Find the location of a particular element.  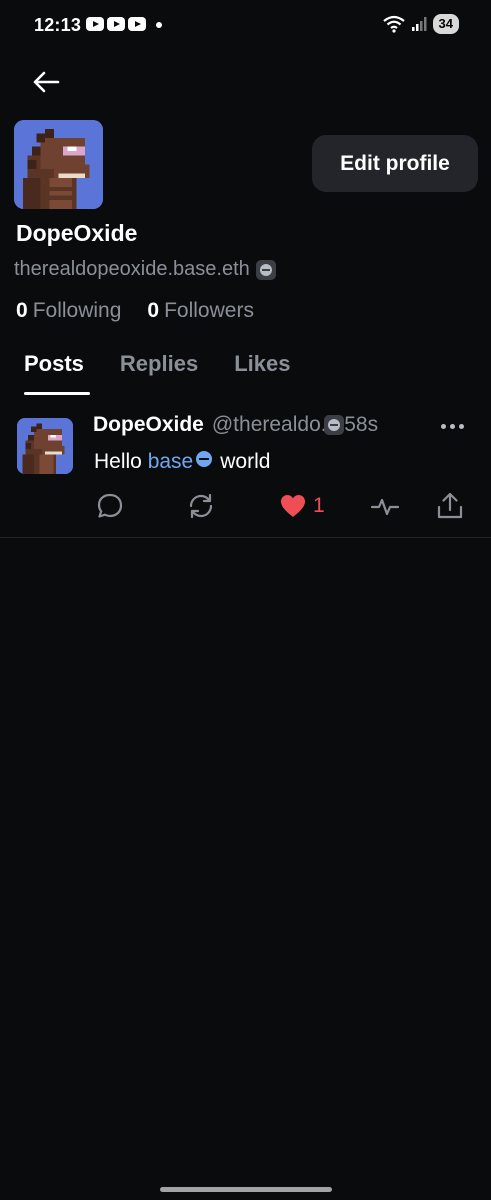

share-icon is located at coordinates (450, 505).